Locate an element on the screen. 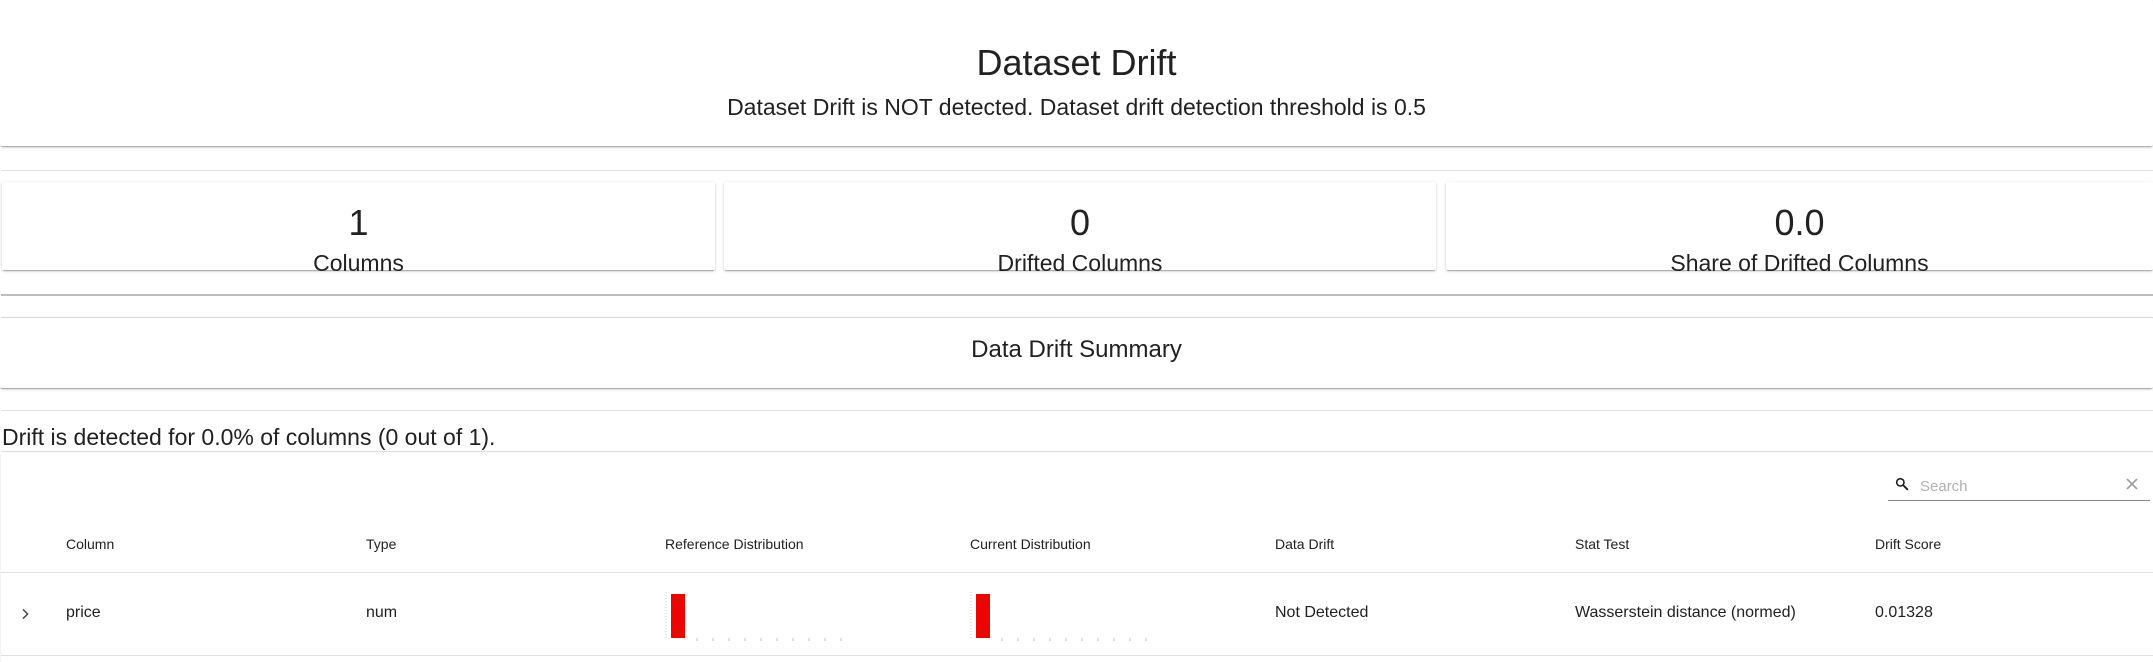 Image resolution: width=2153 pixels, height=662 pixels. column-header-data-drift: Data Drift is located at coordinates (1304, 544).